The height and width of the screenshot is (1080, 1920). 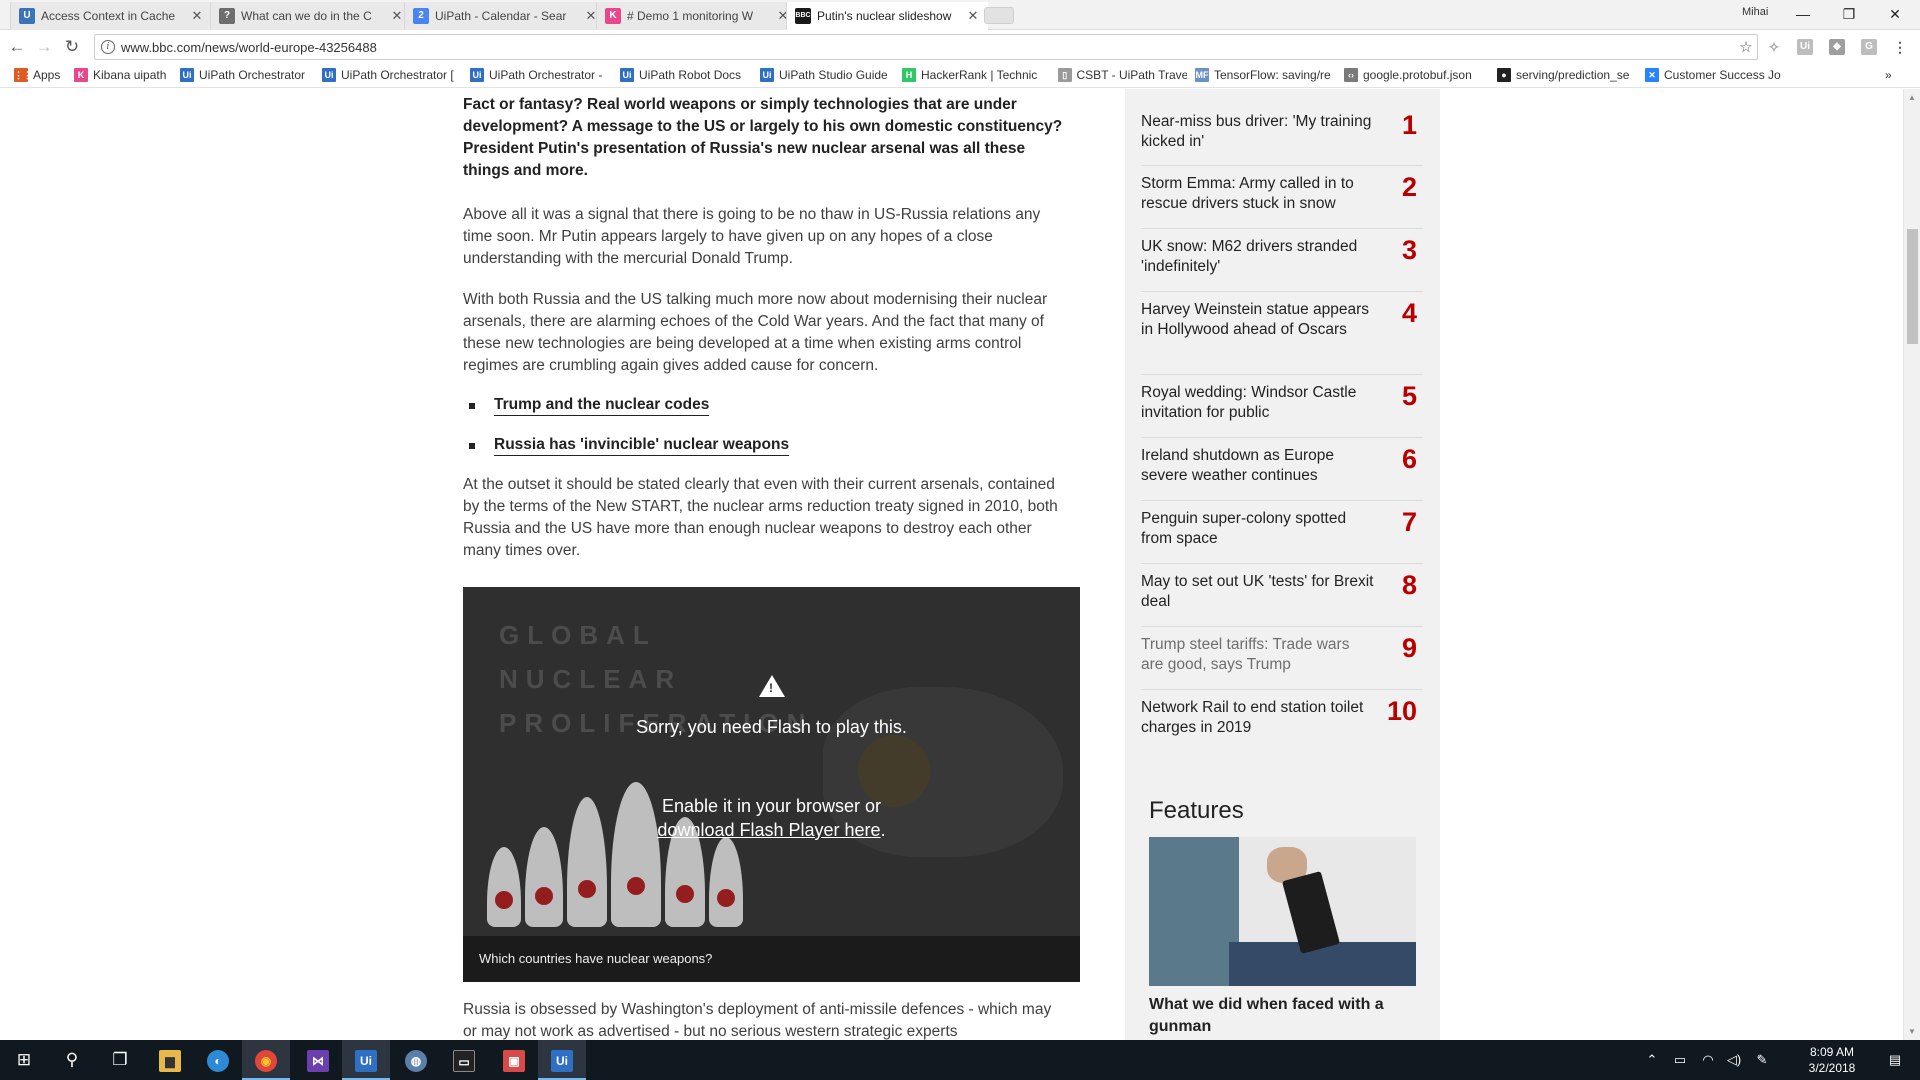 I want to click on tab-bbc-active: BBC Putin's nuclear slideshow ✕, so click(x=887, y=16).